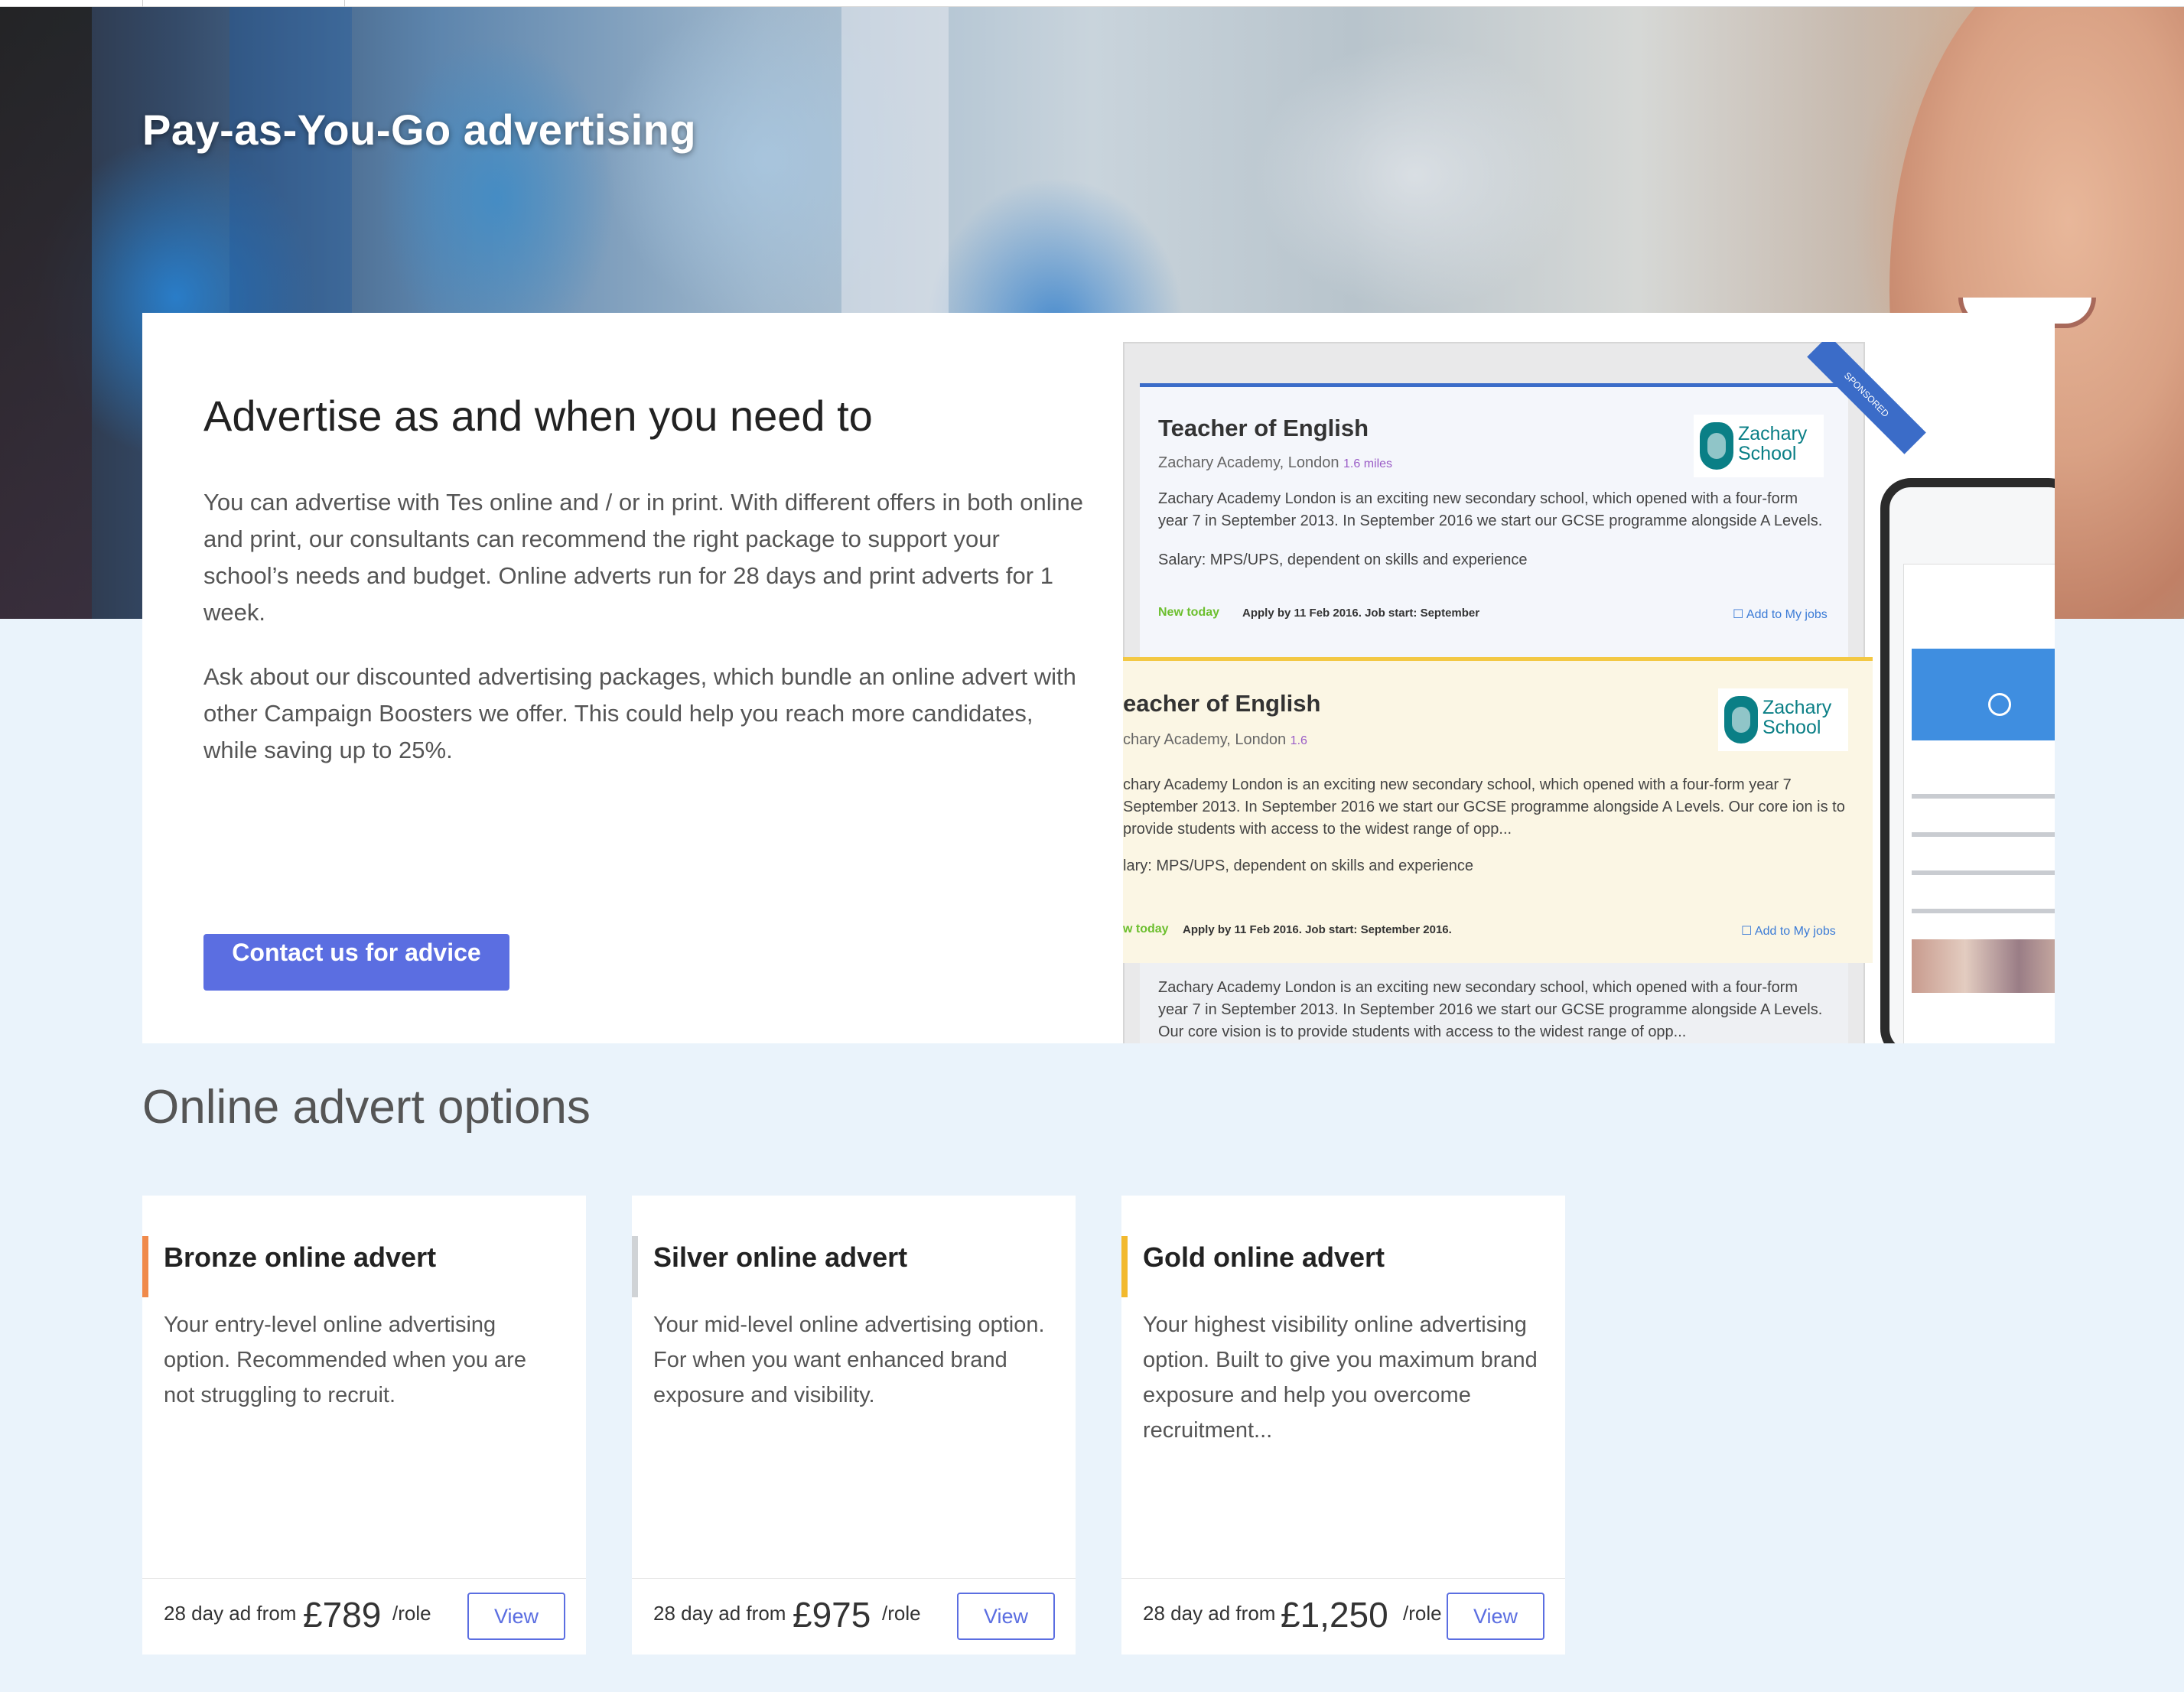 The height and width of the screenshot is (1692, 2184). What do you see at coordinates (1205, 739) in the screenshot?
I see `job-location-name: chary Academy, London` at bounding box center [1205, 739].